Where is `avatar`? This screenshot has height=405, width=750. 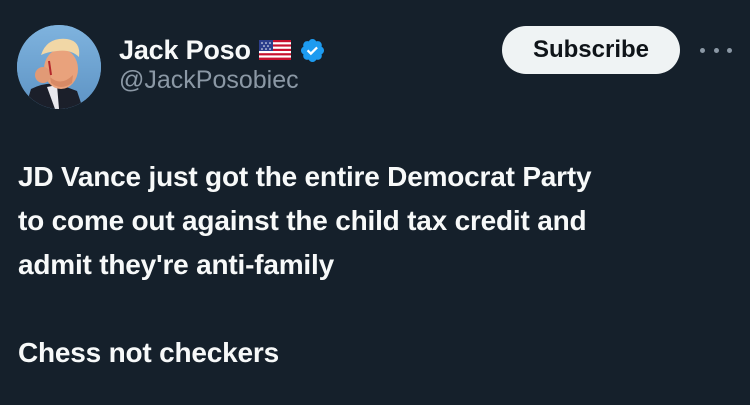 avatar is located at coordinates (59, 67).